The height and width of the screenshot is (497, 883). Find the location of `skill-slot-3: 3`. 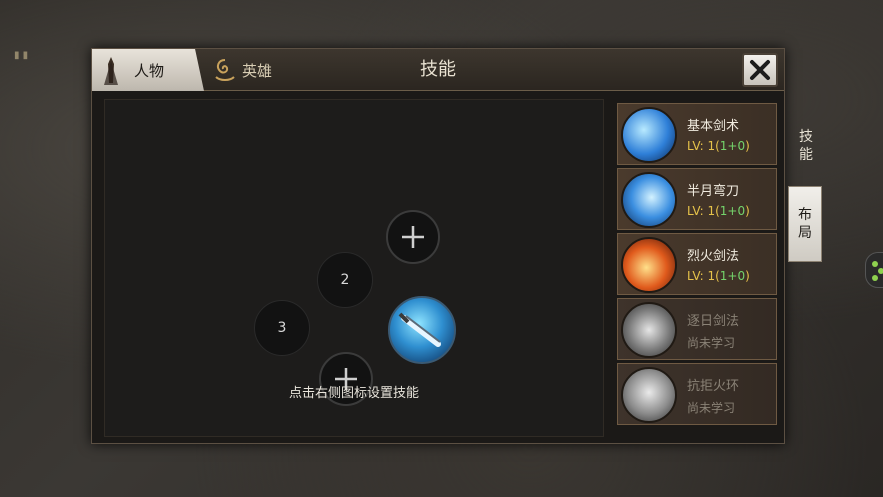

skill-slot-3: 3 is located at coordinates (282, 328).